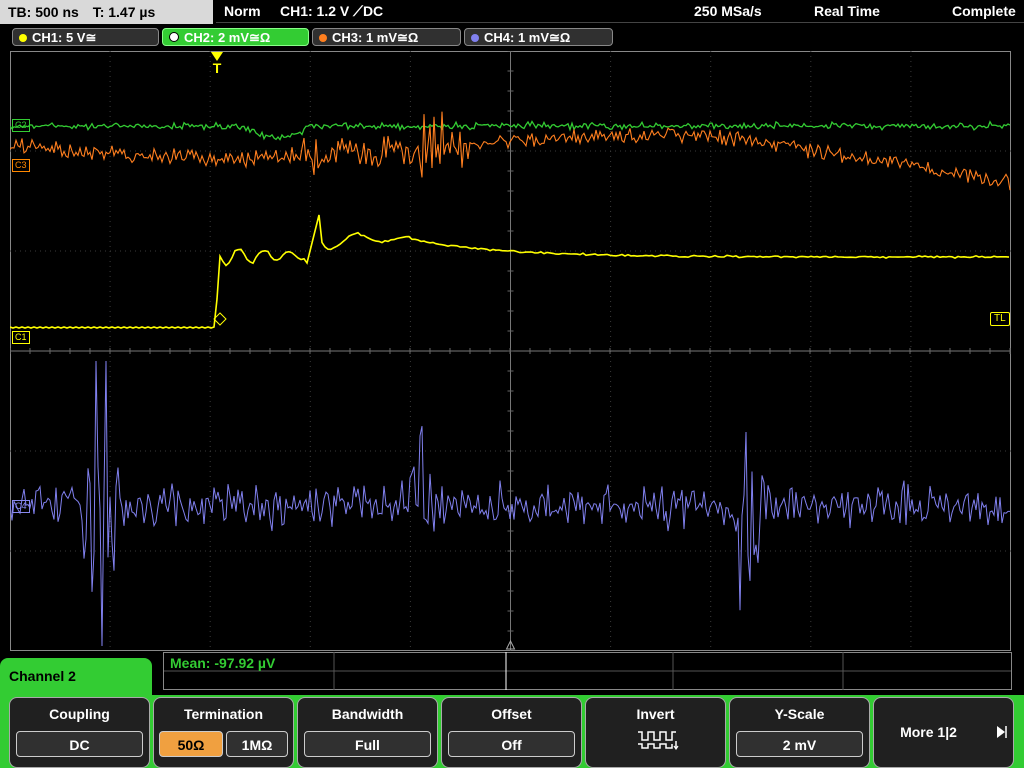  I want to click on termination-softkey: Termination 50Ω 1MΩ, so click(223, 732).